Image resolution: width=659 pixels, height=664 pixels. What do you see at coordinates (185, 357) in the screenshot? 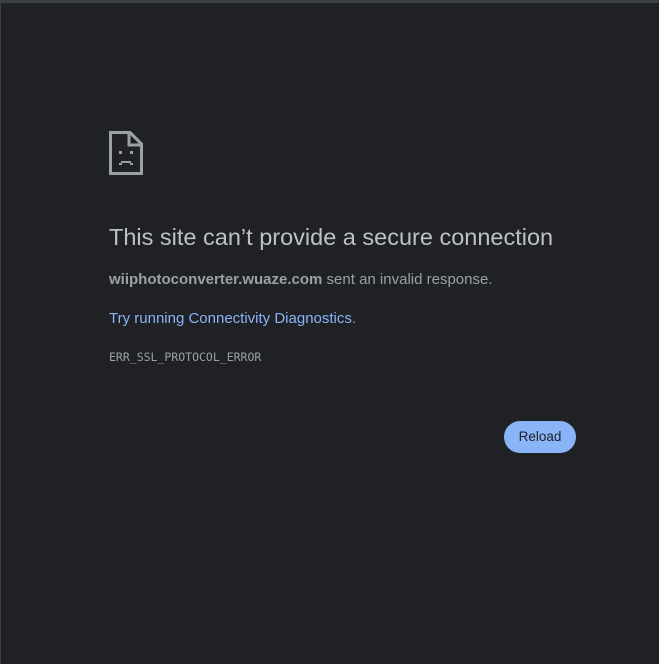
I see `error-code: ERR_SSL_PROTOCOL_ERROR` at bounding box center [185, 357].